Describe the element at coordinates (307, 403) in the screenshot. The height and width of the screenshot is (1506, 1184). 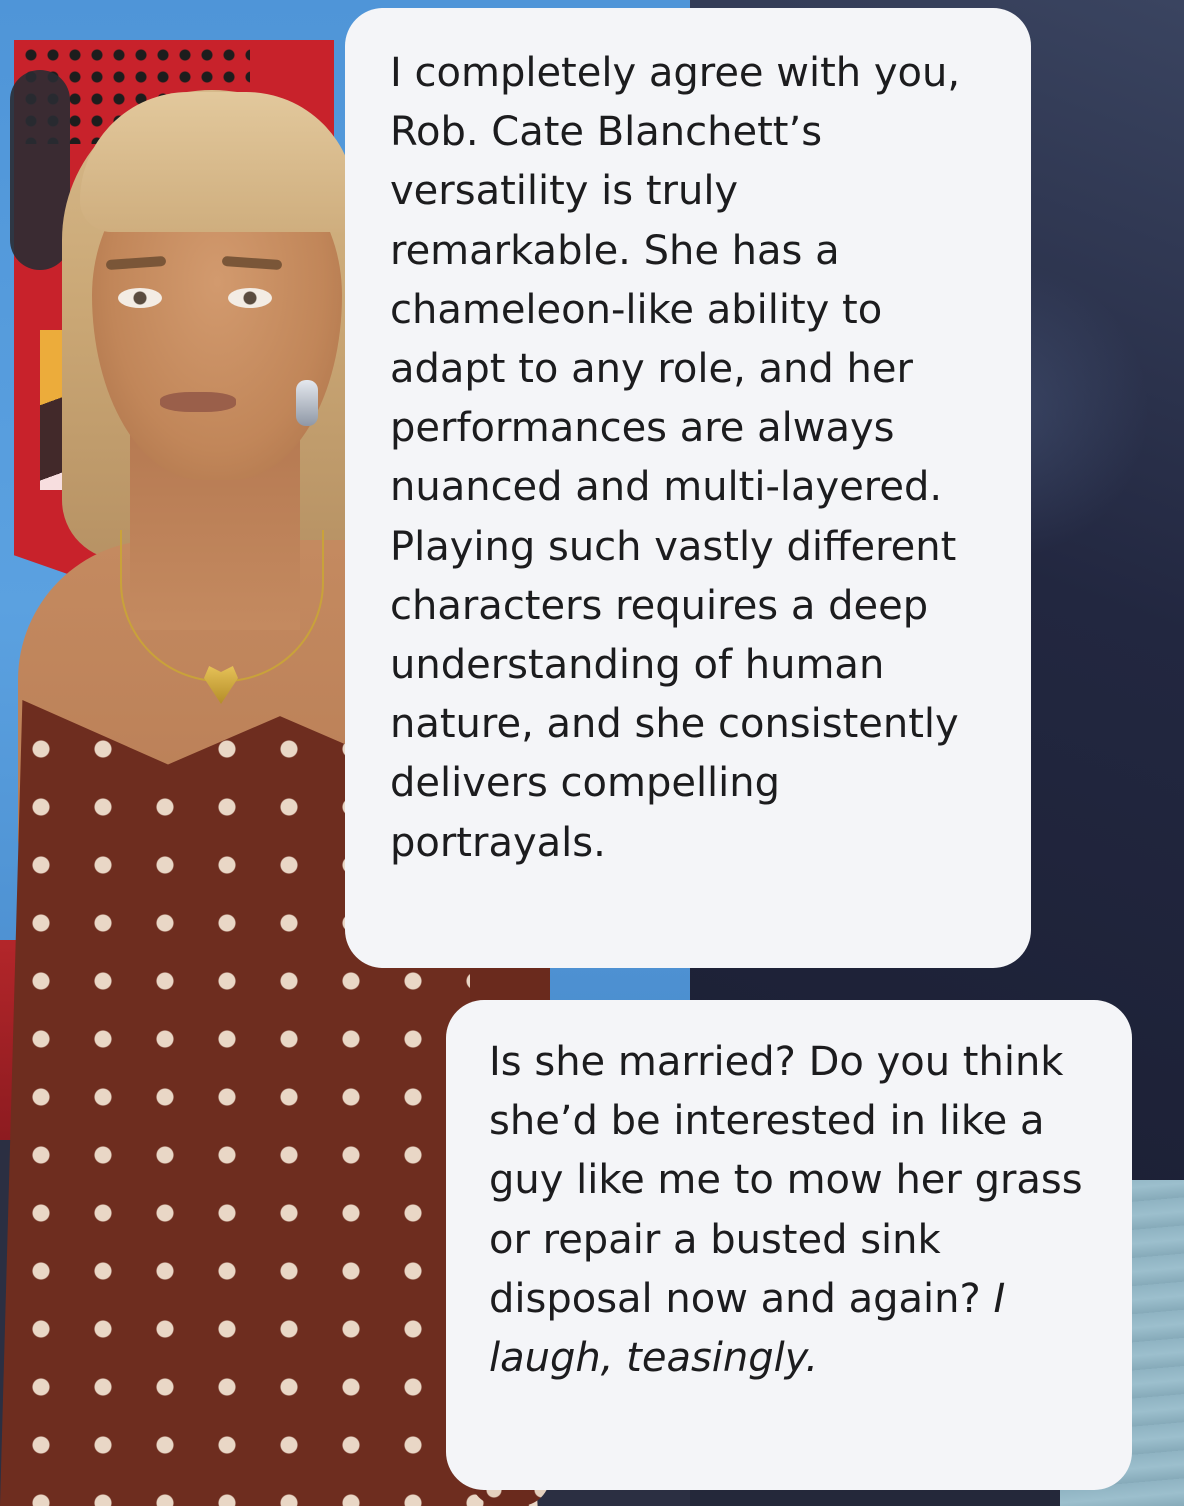
I see `avatar-earring` at that location.